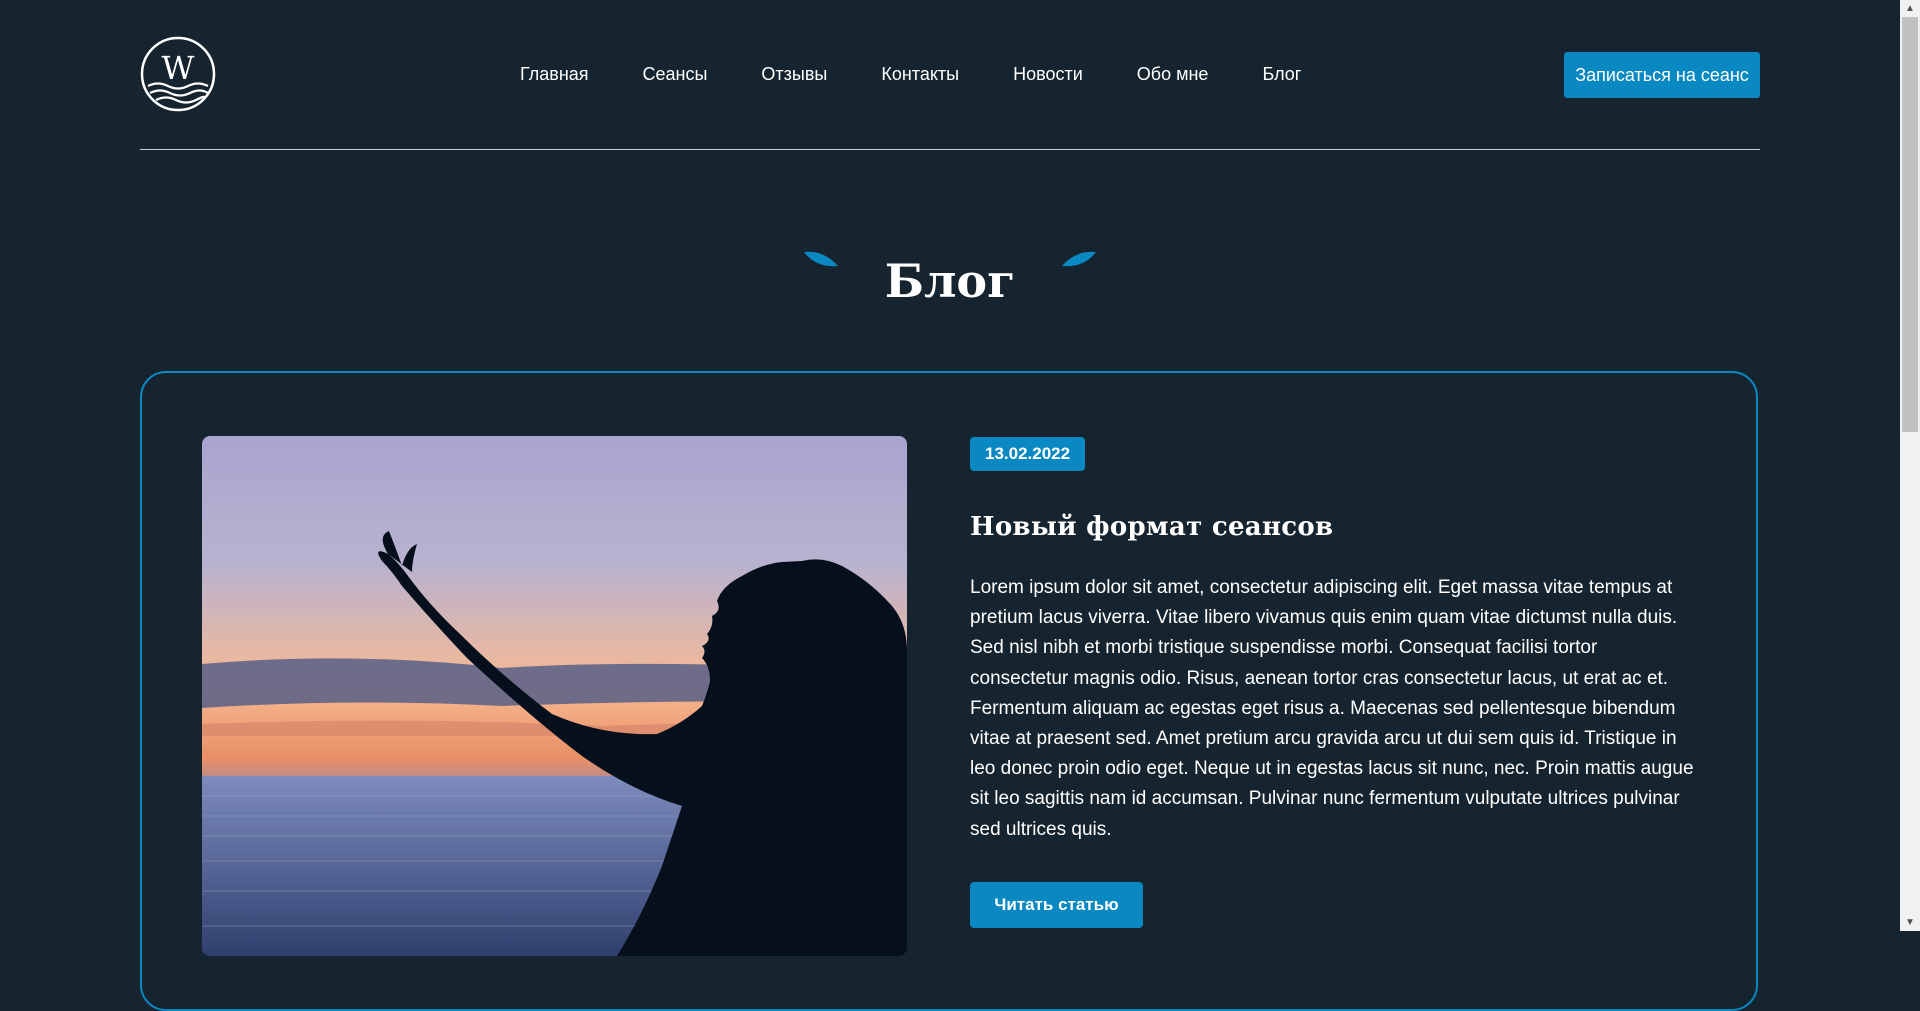 The image size is (1920, 1011). What do you see at coordinates (1910, 465) in the screenshot?
I see `scrollbar: ▲ ▼` at bounding box center [1910, 465].